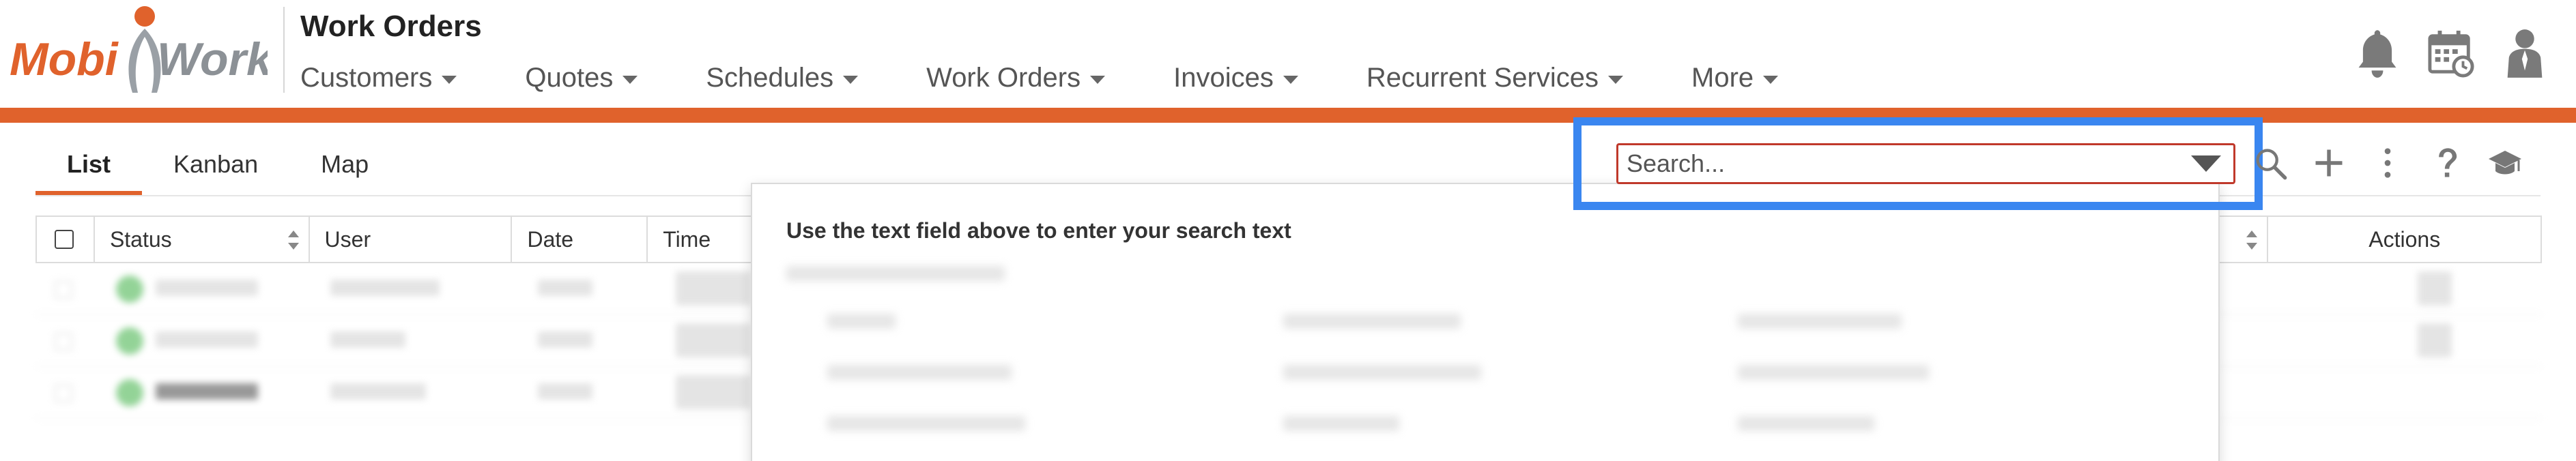 The width and height of the screenshot is (2576, 461). What do you see at coordinates (2329, 163) in the screenshot?
I see `plus-icon` at bounding box center [2329, 163].